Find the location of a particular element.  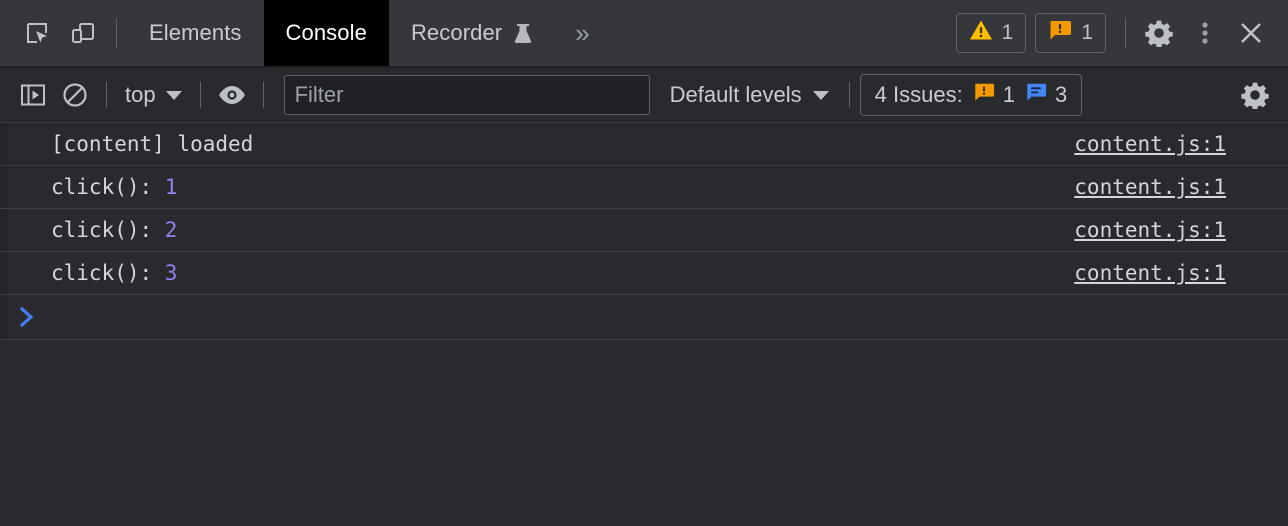

issue-count-badge: 1 is located at coordinates (1070, 33).